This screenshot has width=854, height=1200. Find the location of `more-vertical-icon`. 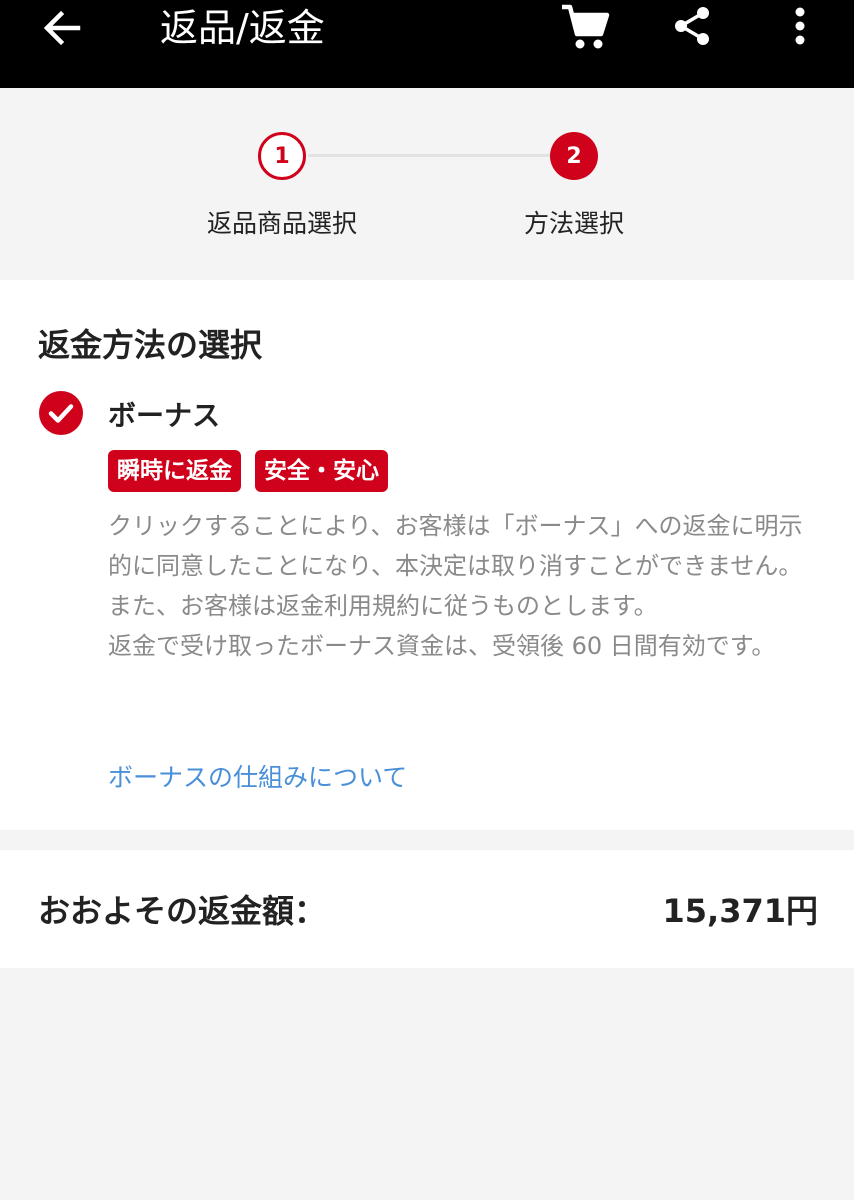

more-vertical-icon is located at coordinates (800, 26).